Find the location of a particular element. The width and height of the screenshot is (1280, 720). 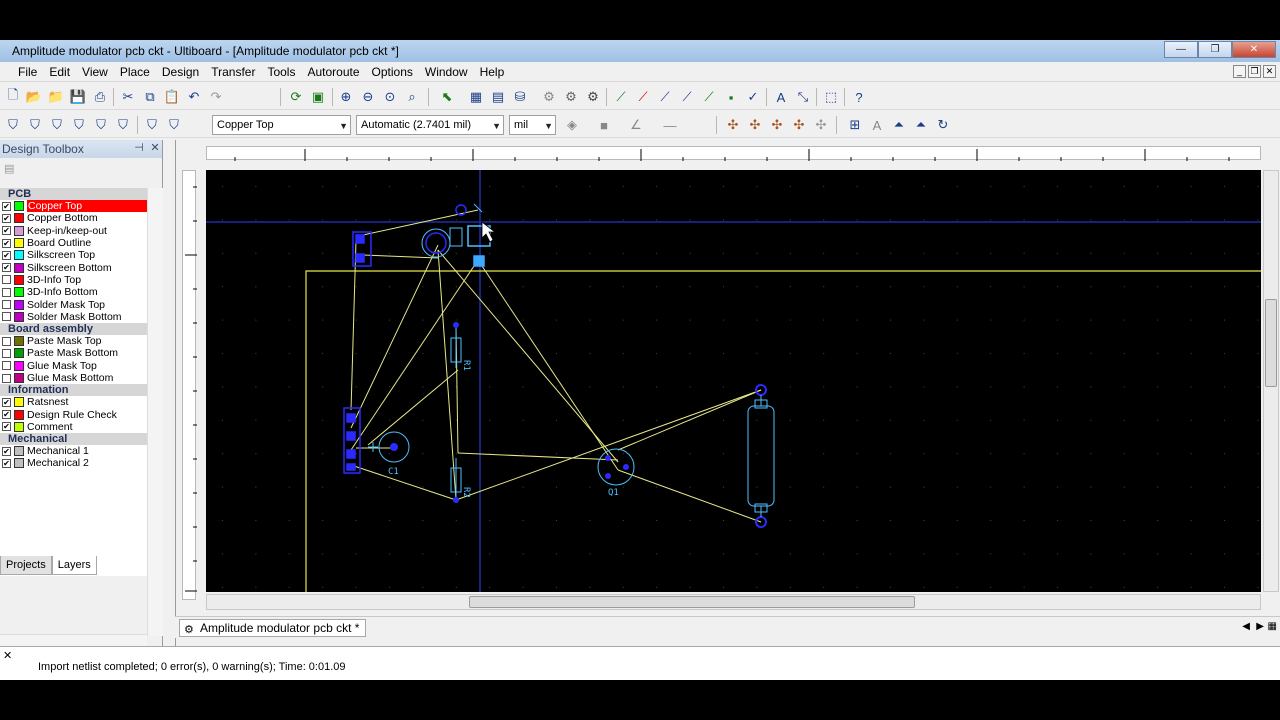

filter-pad-icon: ⛉ is located at coordinates (101, 125).